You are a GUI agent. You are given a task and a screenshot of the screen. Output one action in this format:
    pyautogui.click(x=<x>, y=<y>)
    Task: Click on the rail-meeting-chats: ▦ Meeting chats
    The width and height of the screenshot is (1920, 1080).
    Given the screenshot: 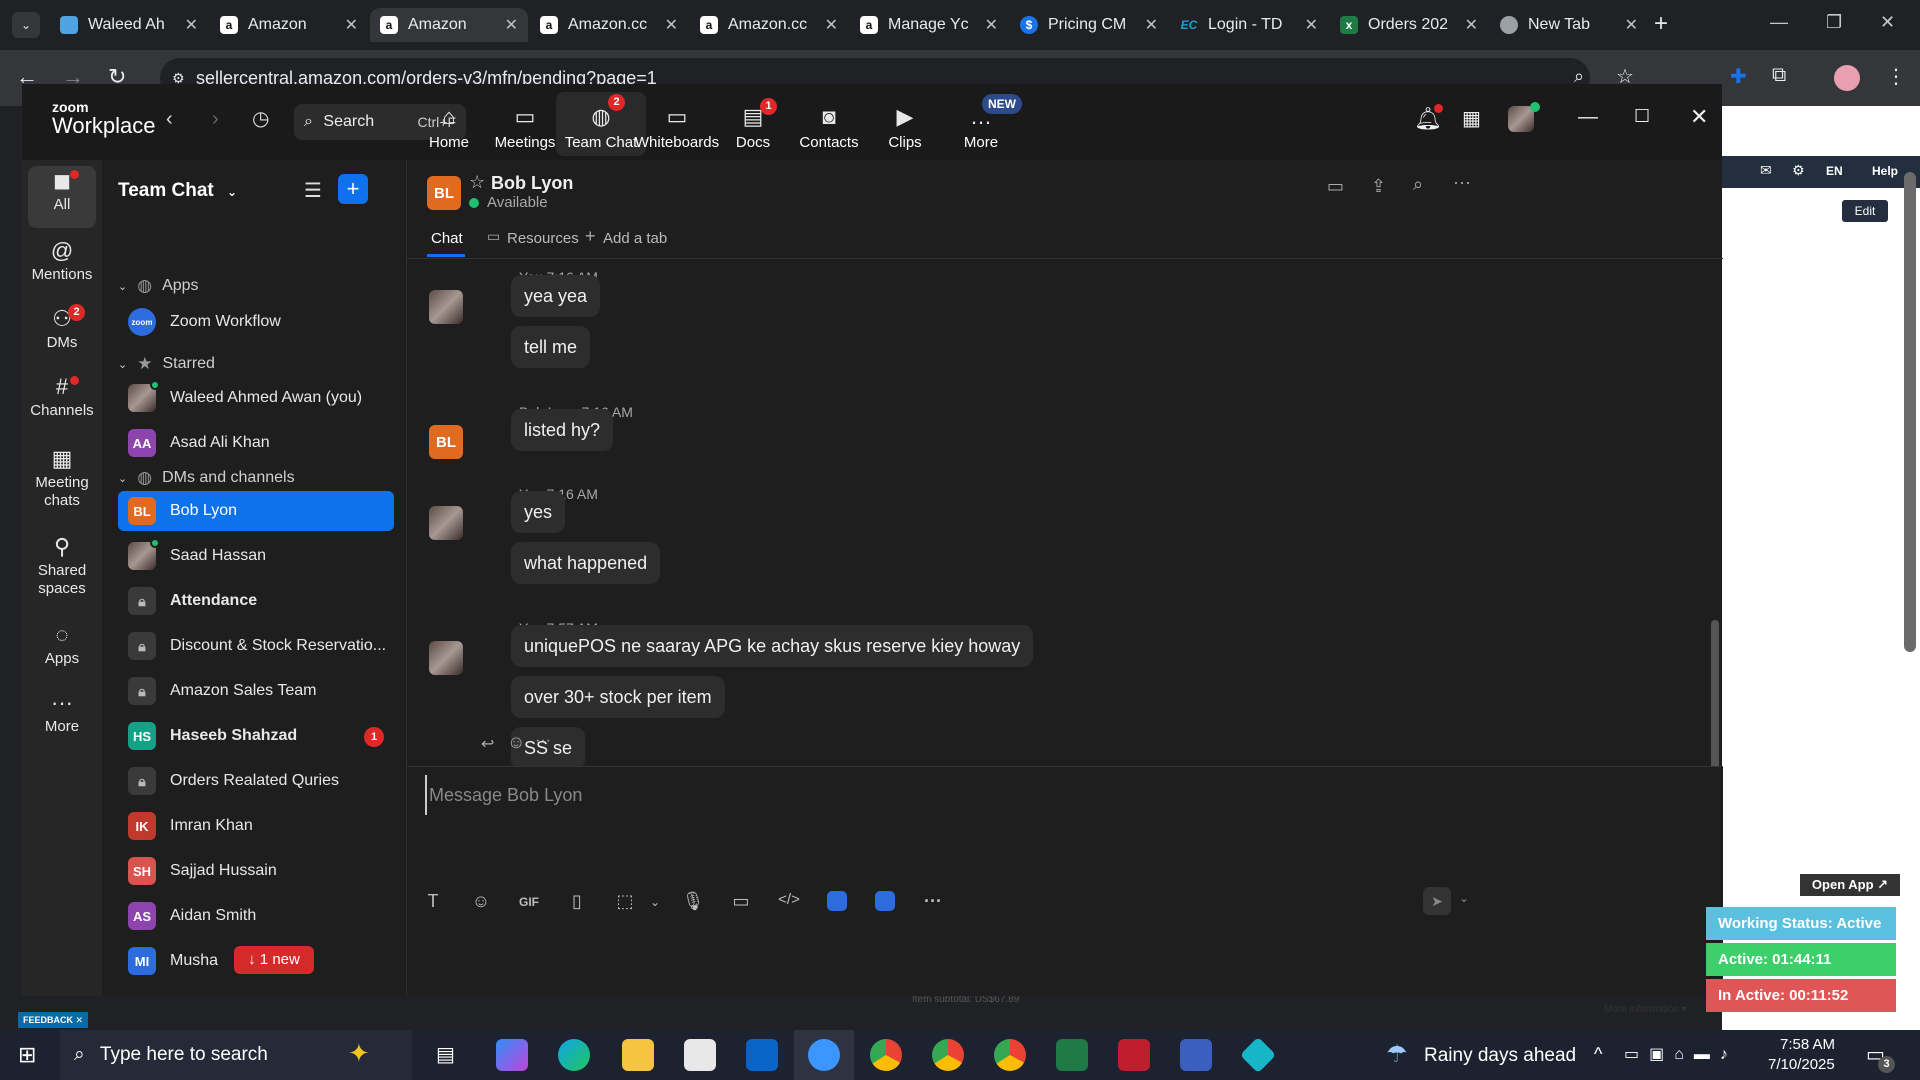 What is the action you would take?
    pyautogui.click(x=62, y=479)
    